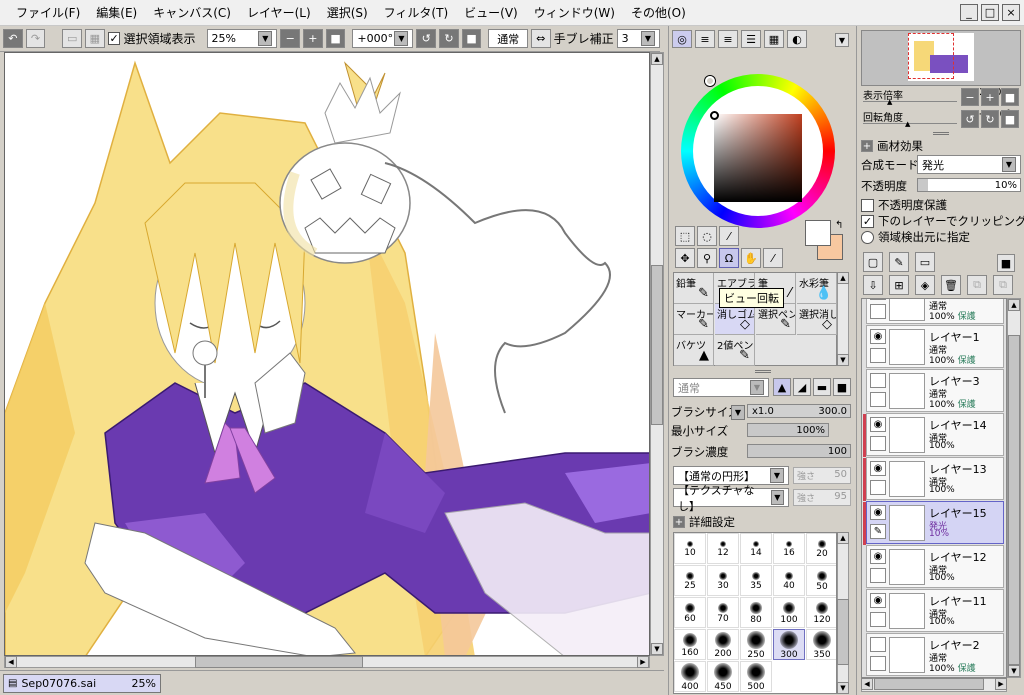 The width and height of the screenshot is (1024, 695). I want to click on hsv-slider-tab-icon: ≡, so click(728, 39).